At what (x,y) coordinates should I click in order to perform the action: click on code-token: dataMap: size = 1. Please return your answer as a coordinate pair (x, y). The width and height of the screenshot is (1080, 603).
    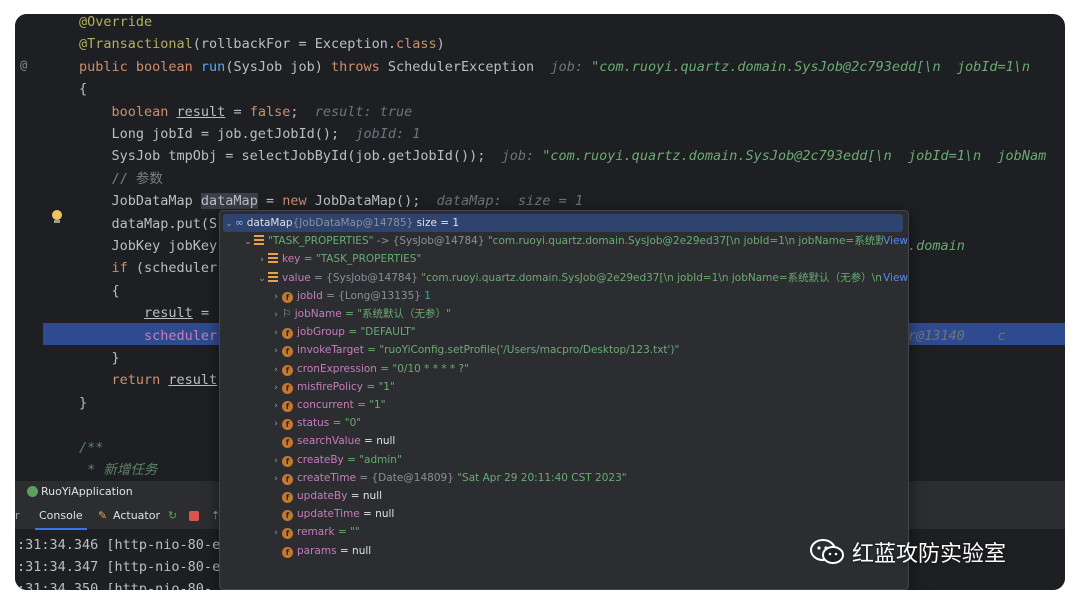
    Looking at the image, I should click on (509, 201).